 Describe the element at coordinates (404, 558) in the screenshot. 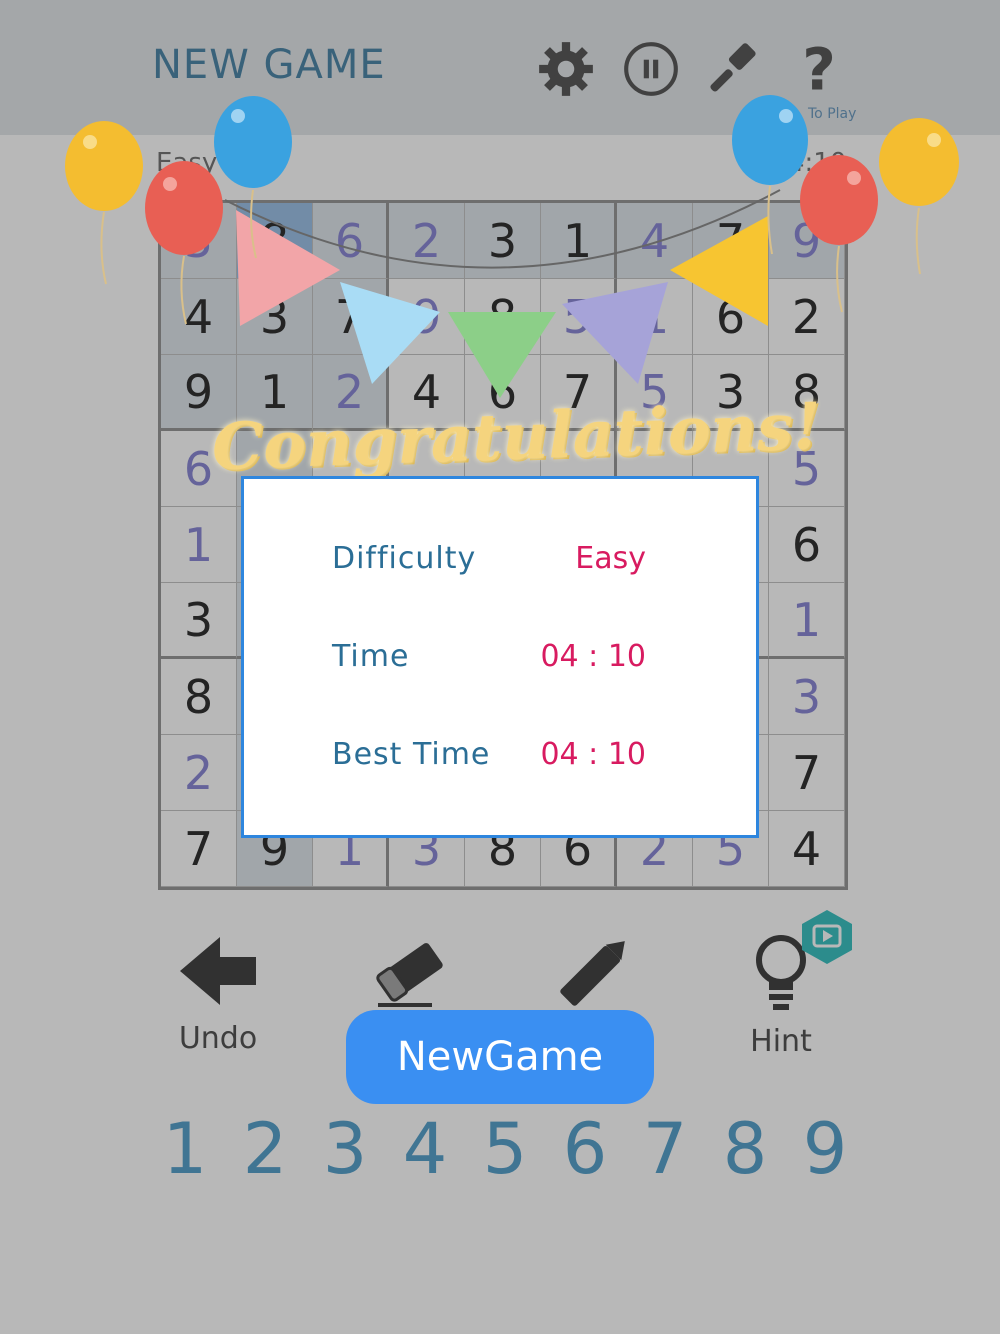

I see `difficulty-label: Difficulty` at that location.